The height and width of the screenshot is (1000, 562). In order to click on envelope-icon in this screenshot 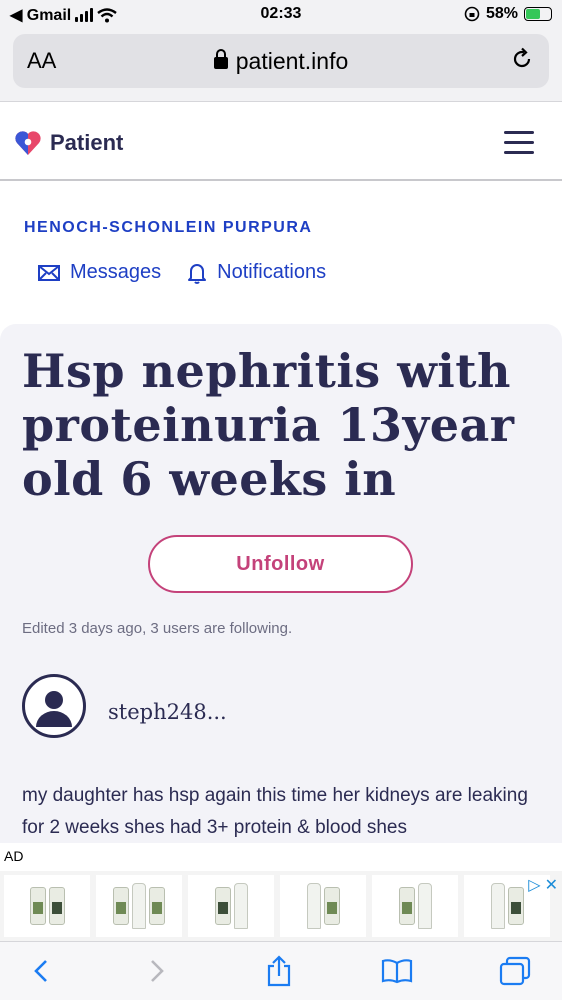, I will do `click(49, 272)`.